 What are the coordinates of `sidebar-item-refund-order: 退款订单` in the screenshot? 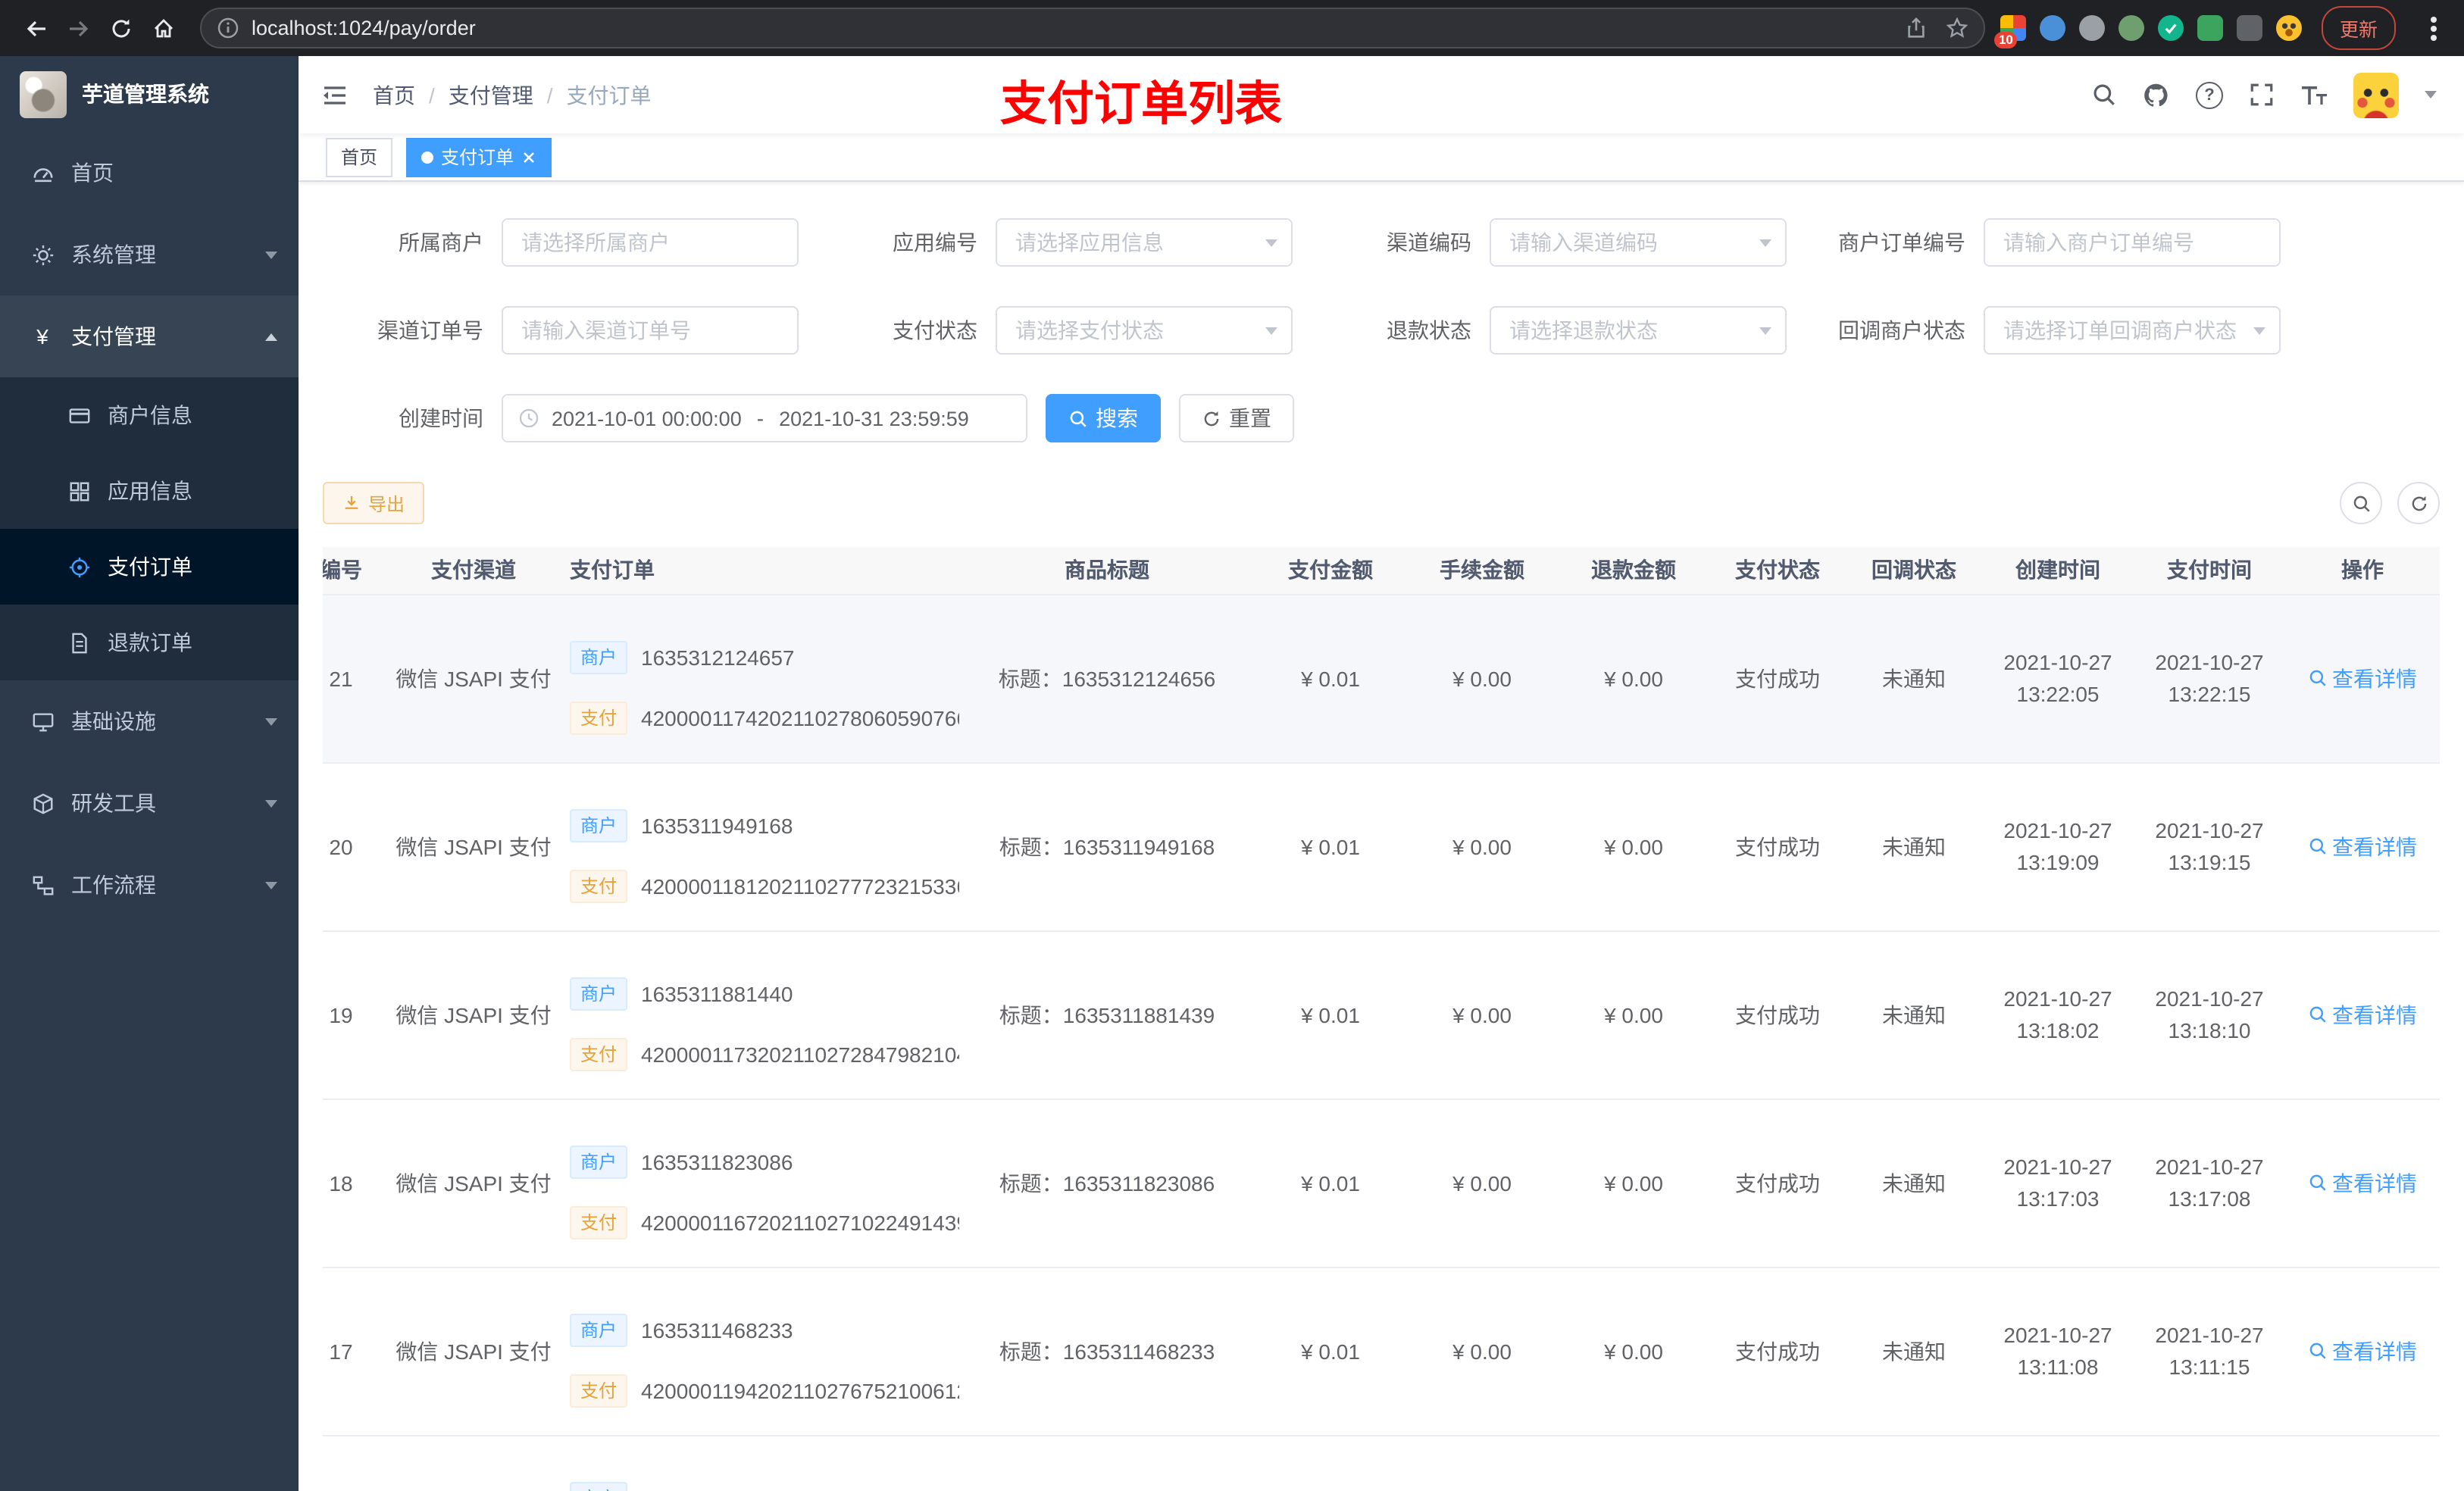 It's located at (149, 642).